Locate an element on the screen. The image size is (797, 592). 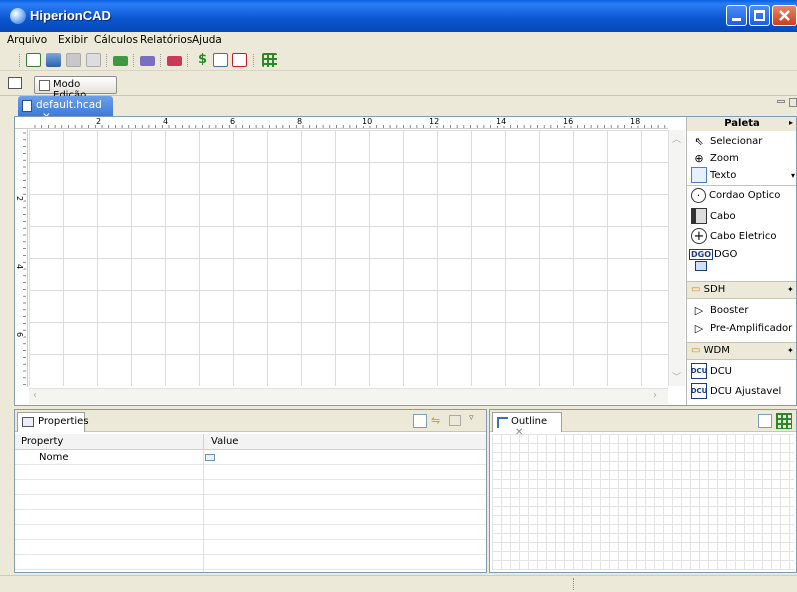
palette-title: Paleta is located at coordinates (742, 123).